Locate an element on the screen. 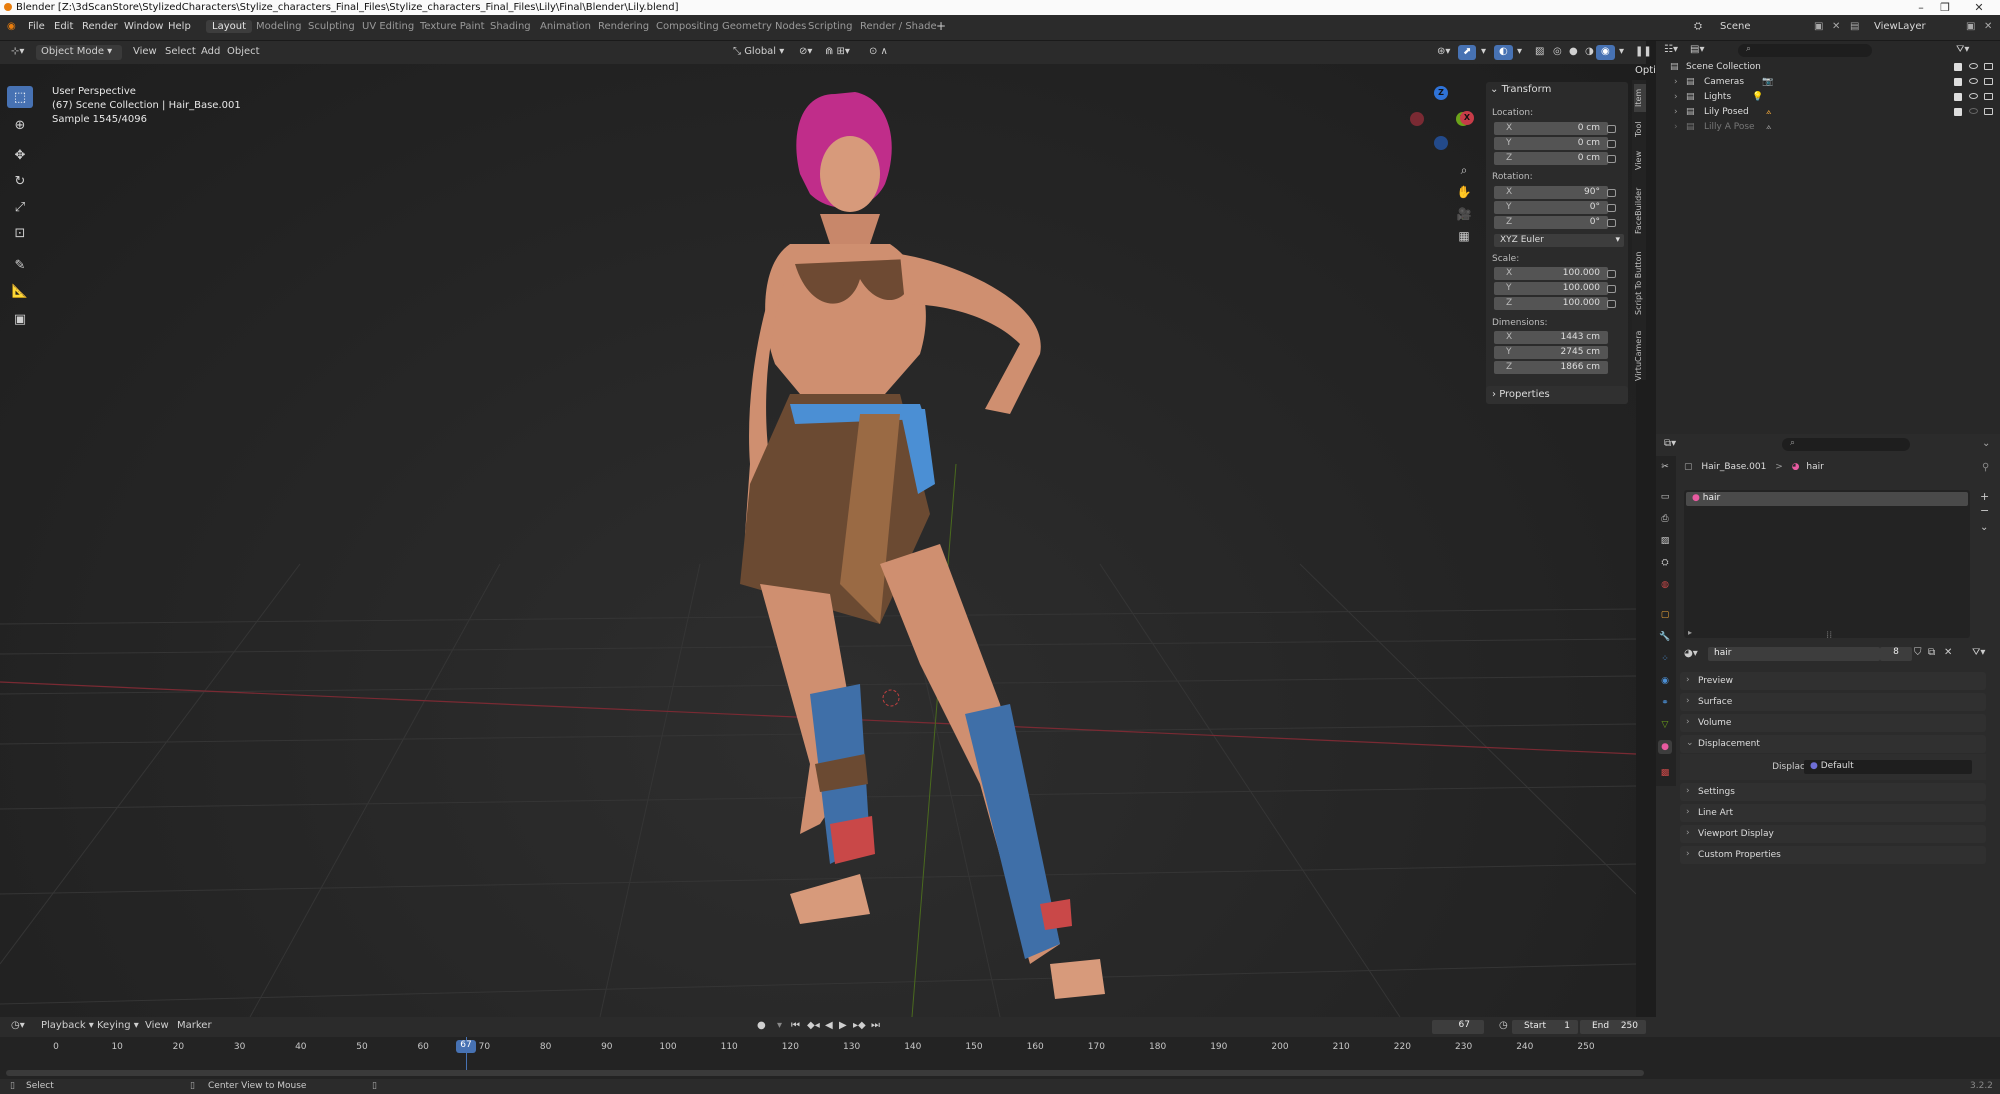 This screenshot has width=2000, height=1094. tab-animation: Animation is located at coordinates (565, 26).